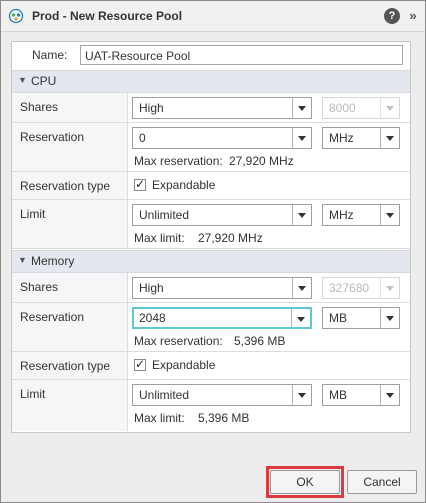 The image size is (426, 503). I want to click on dialog-titlebar: Prod - New Resource Pool ? », so click(213, 16).